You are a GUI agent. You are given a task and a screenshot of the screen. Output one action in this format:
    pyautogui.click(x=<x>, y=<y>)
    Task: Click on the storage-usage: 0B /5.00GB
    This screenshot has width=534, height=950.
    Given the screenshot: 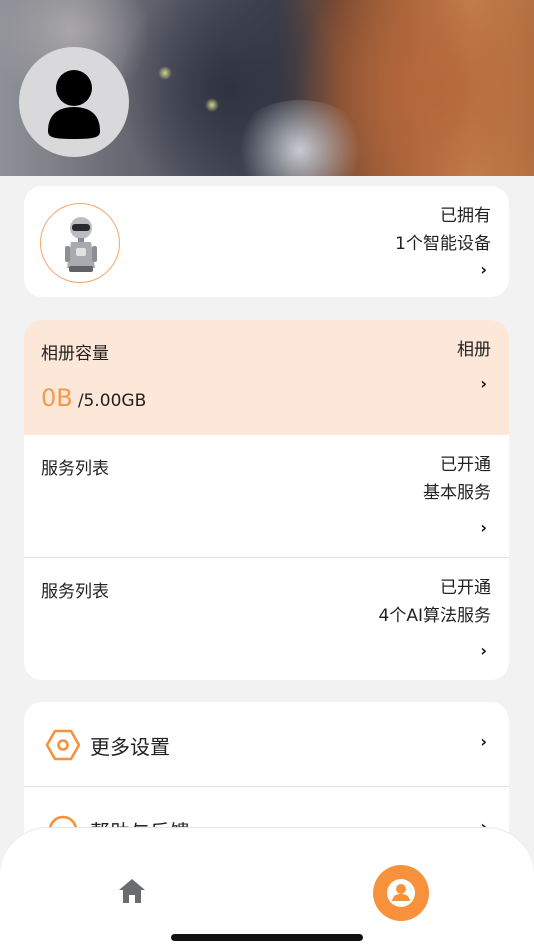 What is the action you would take?
    pyautogui.click(x=93, y=398)
    